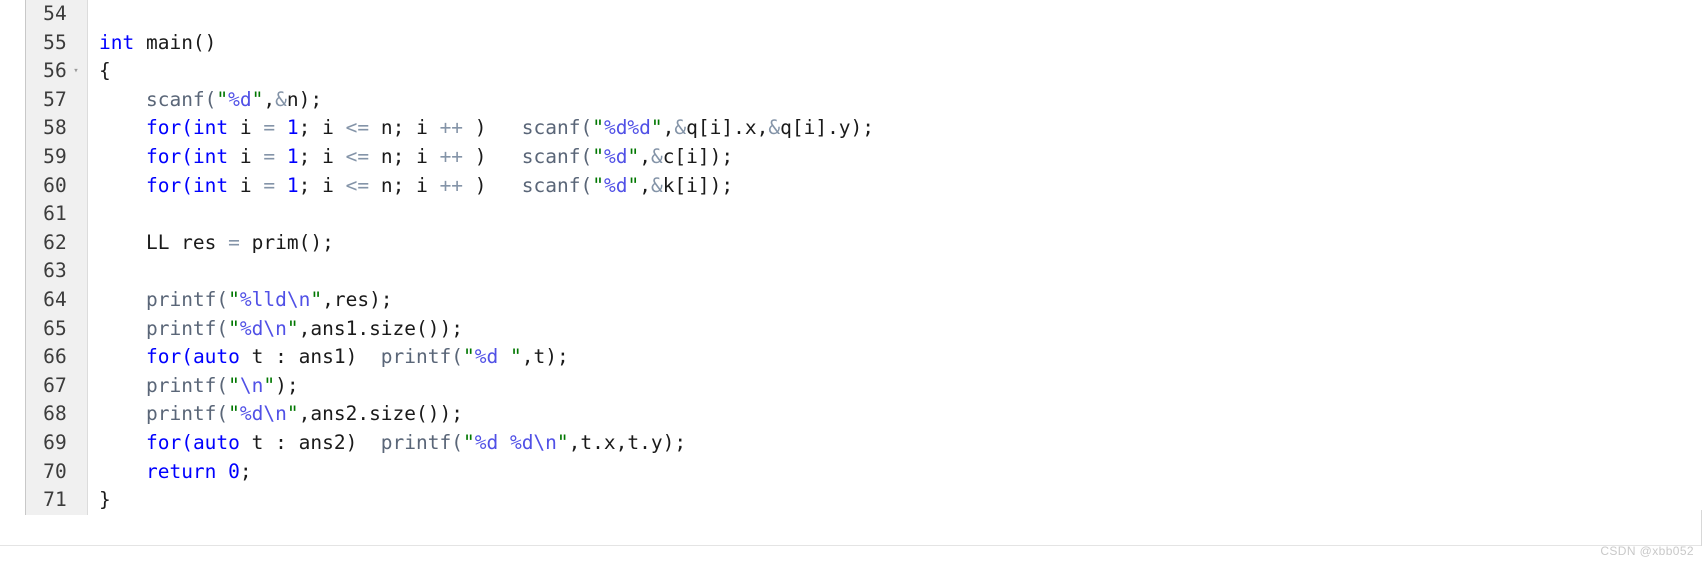  I want to click on line-number: 60, so click(55, 185).